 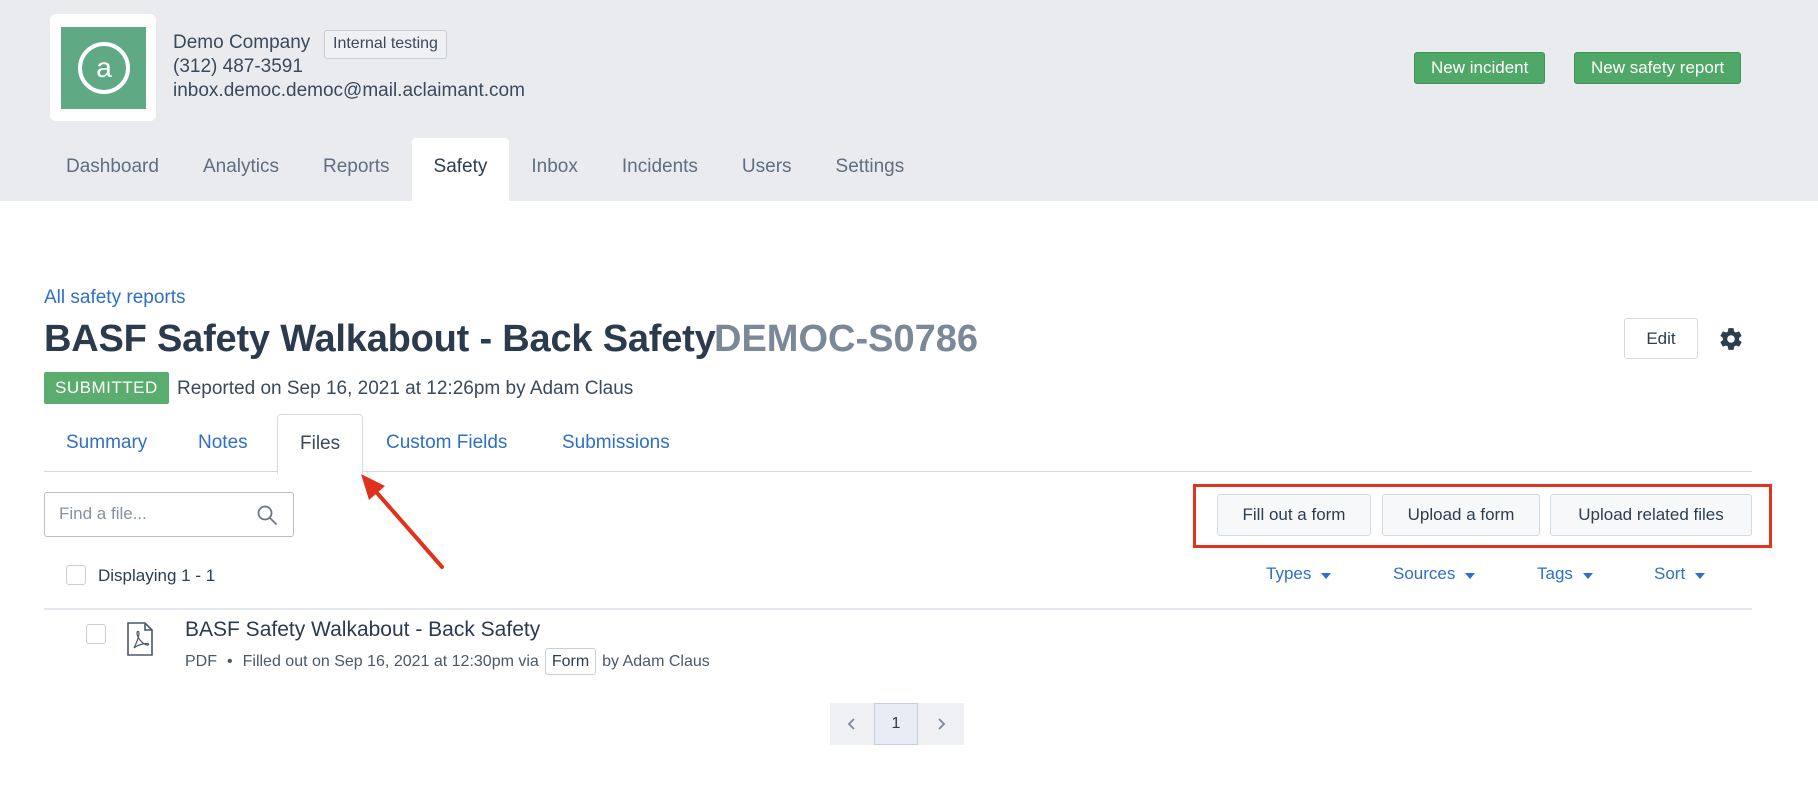 What do you see at coordinates (1289, 573) in the screenshot?
I see `types-filter-label: Types` at bounding box center [1289, 573].